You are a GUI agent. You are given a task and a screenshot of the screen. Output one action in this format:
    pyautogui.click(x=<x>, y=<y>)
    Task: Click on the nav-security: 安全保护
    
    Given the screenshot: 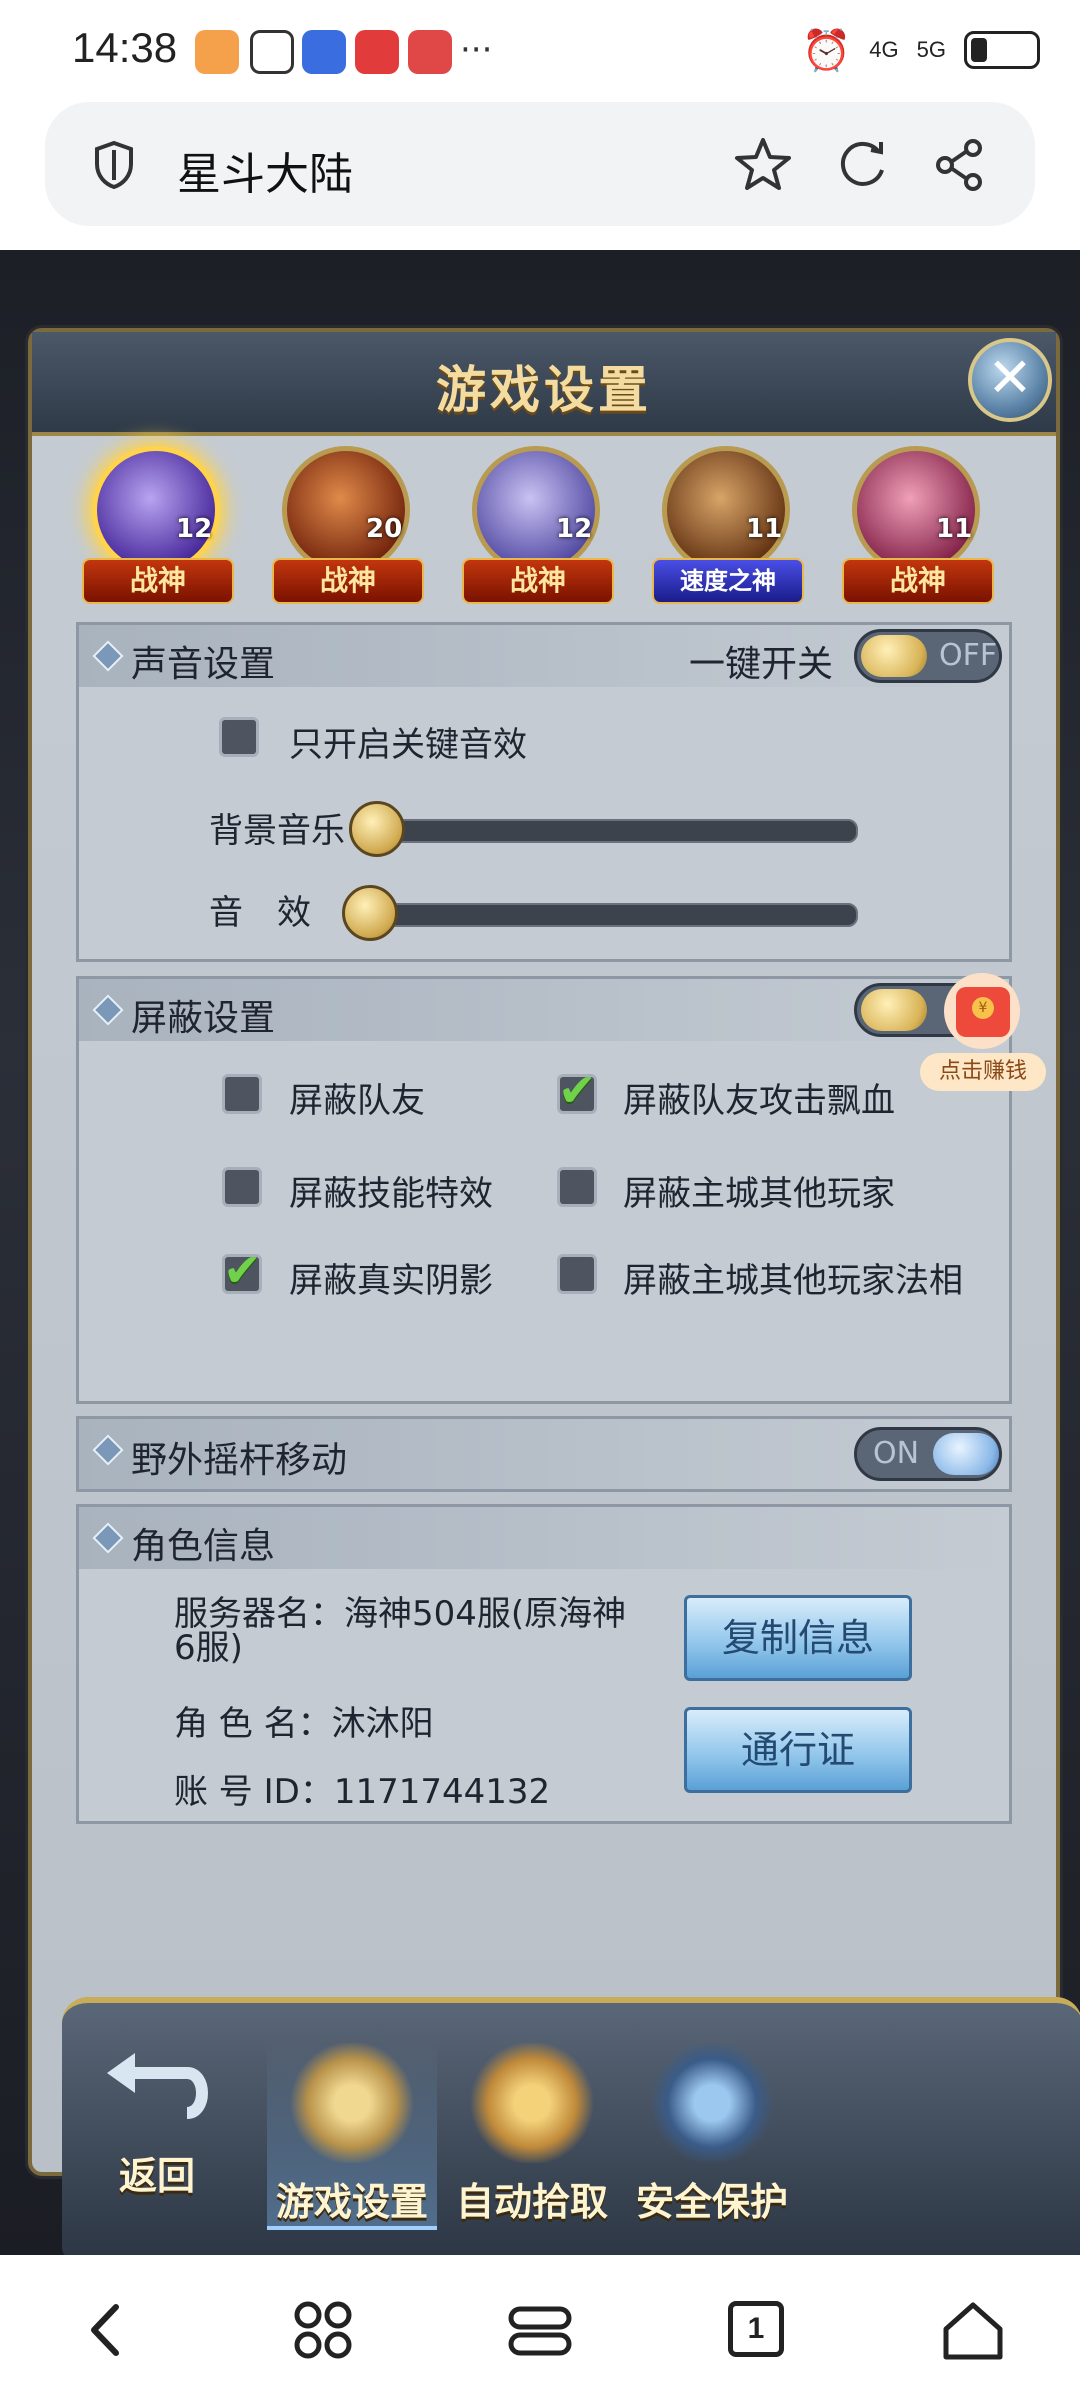 What is the action you would take?
    pyautogui.click(x=712, y=2134)
    